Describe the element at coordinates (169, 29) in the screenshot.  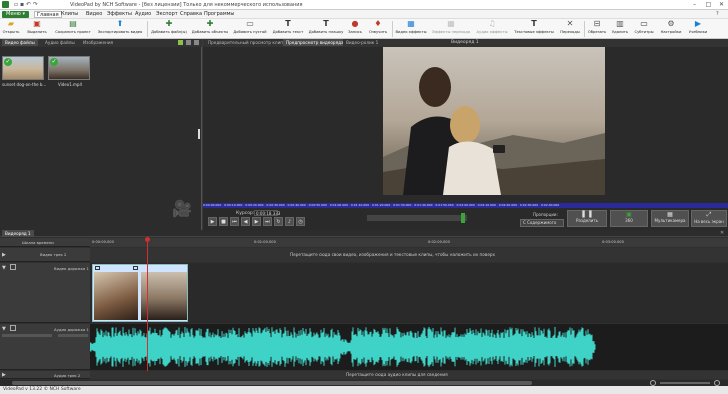
I see `add-files-button: ✚ Добавить файл(ы)` at that location.